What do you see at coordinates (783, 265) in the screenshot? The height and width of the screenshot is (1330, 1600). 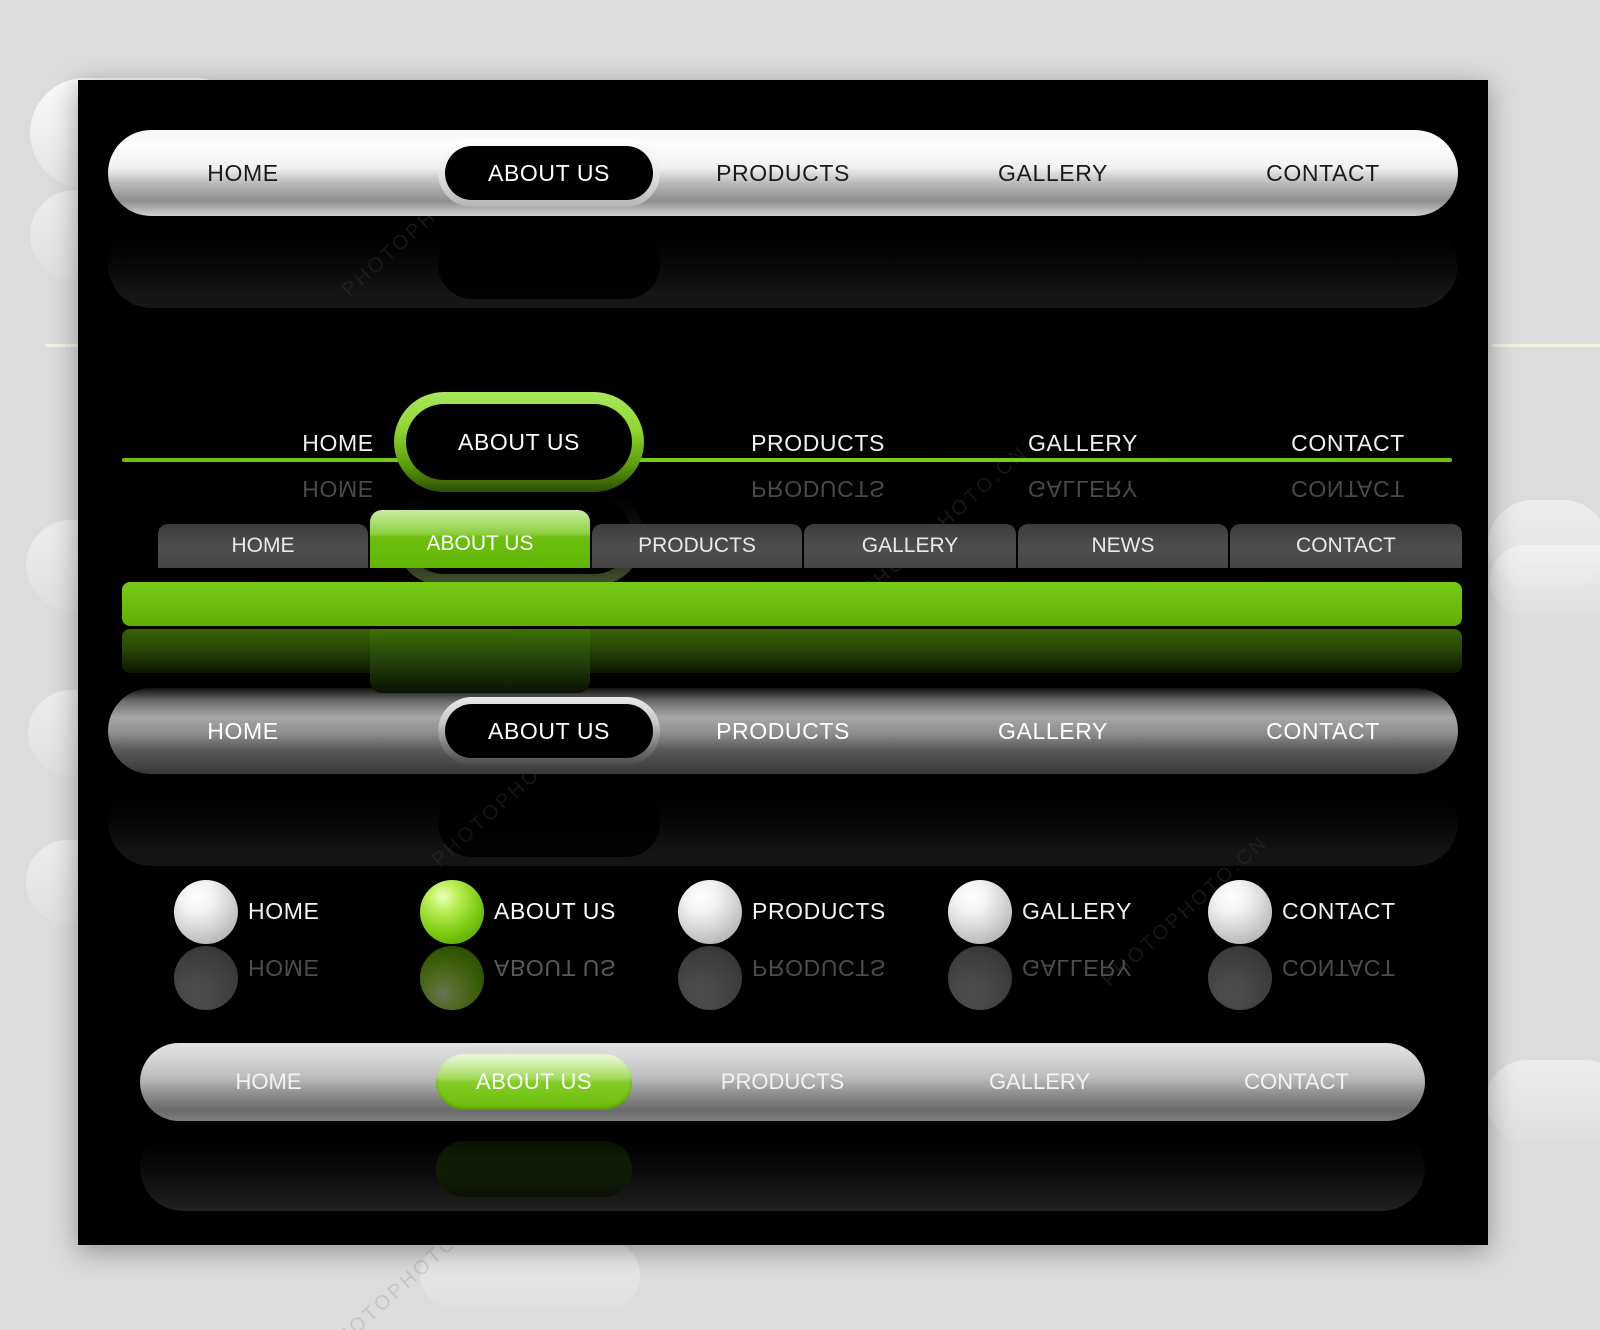 I see `nav1-reflection` at bounding box center [783, 265].